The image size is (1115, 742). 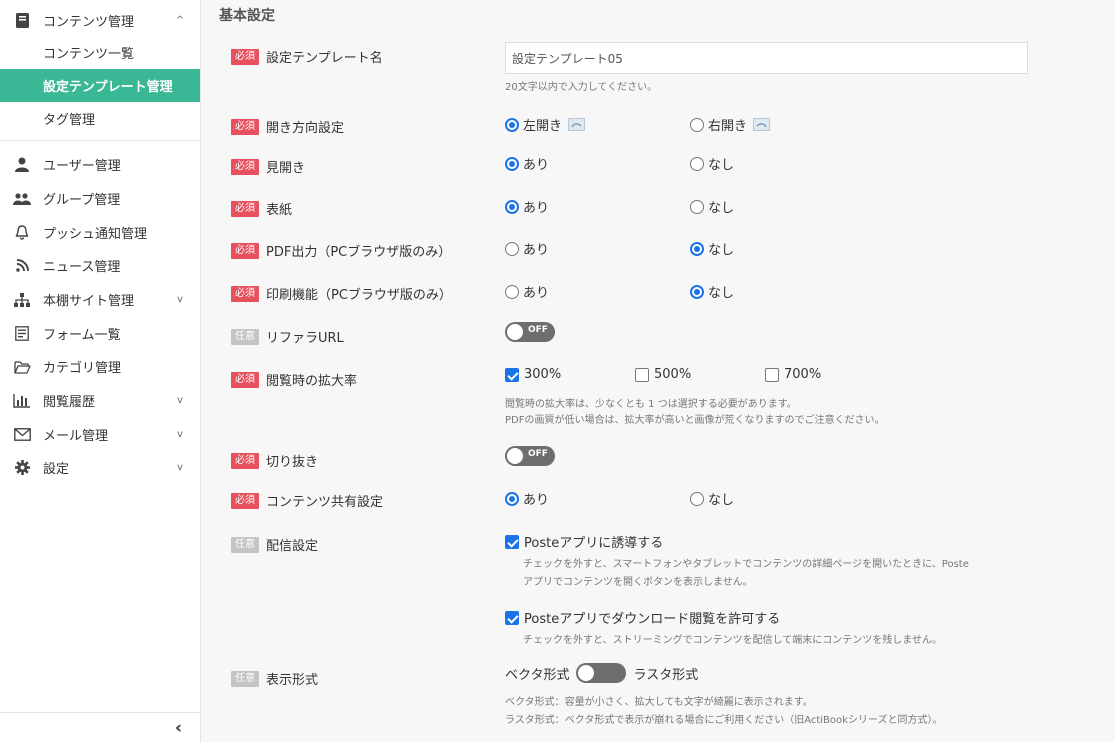 I want to click on zoom-hint-2: PDFの画質が低い場合は、拡大率が高いと画像が荒くなりますのでご注意ください。, so click(x=695, y=420).